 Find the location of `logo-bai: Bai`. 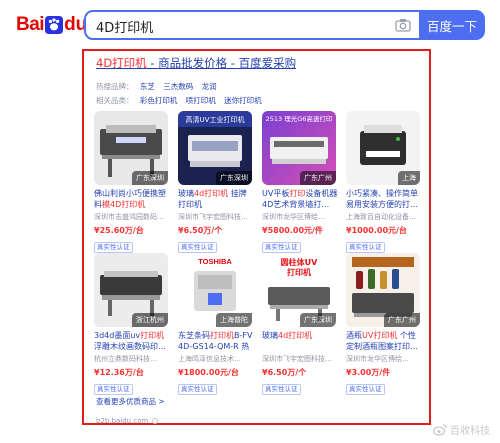

logo-bai: Bai is located at coordinates (30, 24).